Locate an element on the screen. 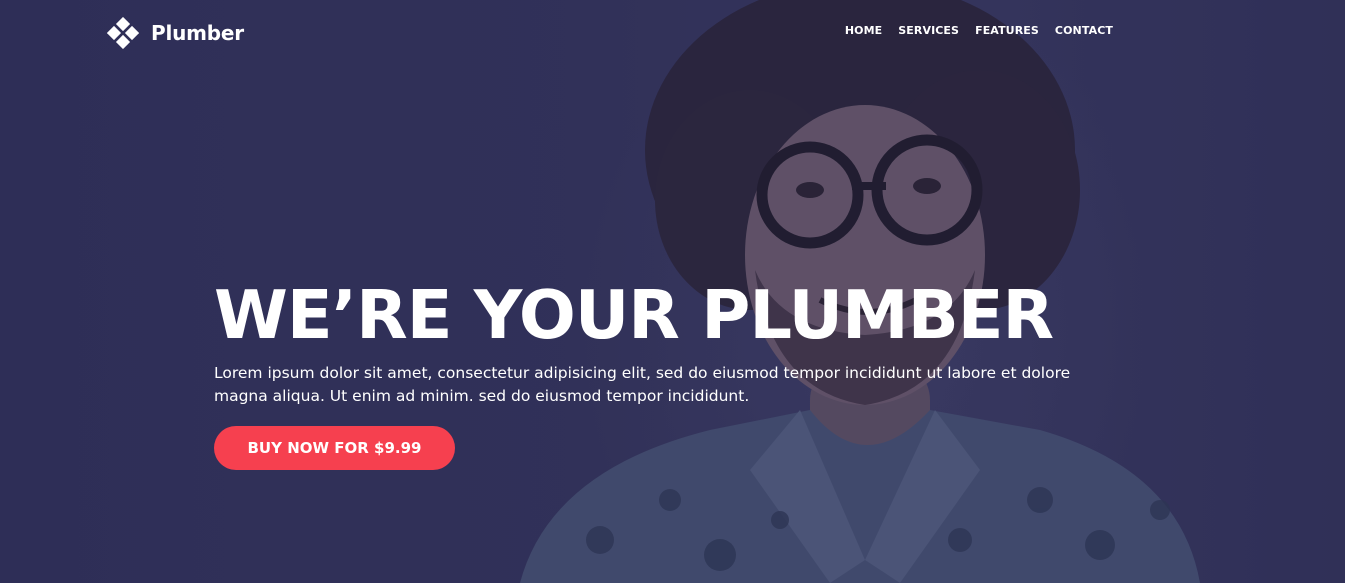  brand-home-link: Plumber is located at coordinates (175, 33).